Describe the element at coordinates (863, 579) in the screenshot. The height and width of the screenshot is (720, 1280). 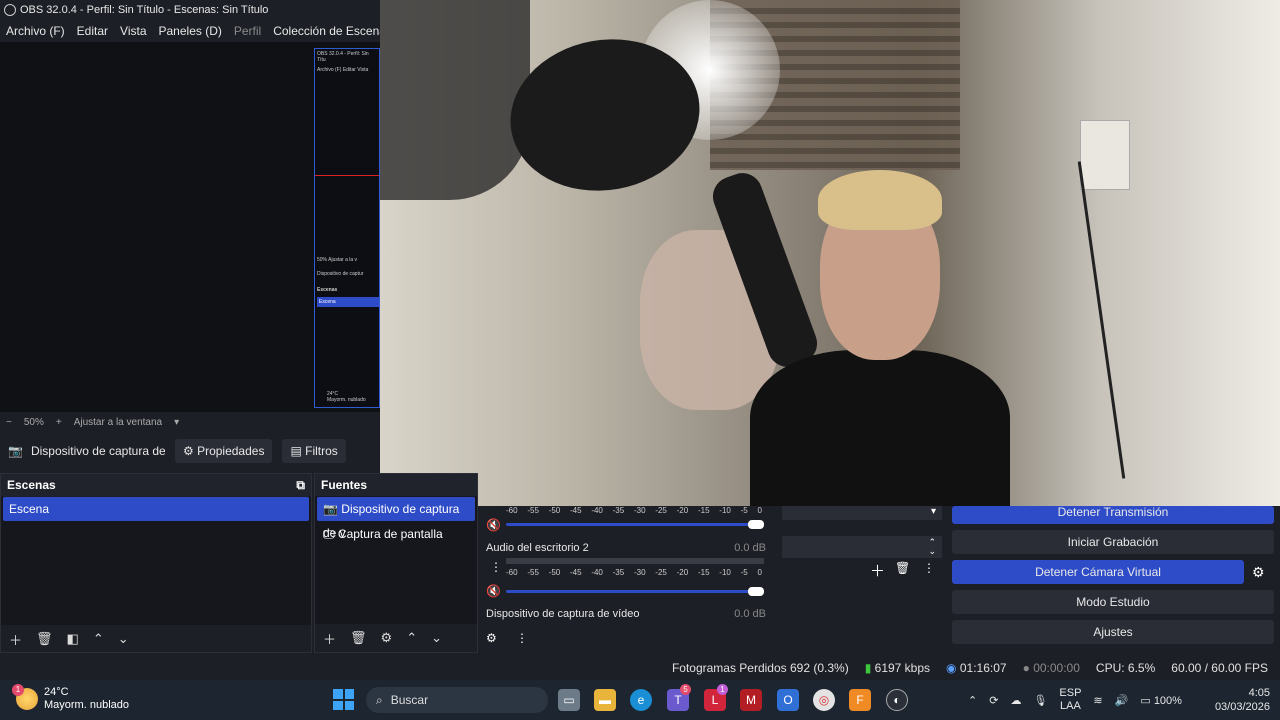
I see `transitions-dock: ▾ ⌃ ⌄ ＋ 🗑 ⋮` at that location.